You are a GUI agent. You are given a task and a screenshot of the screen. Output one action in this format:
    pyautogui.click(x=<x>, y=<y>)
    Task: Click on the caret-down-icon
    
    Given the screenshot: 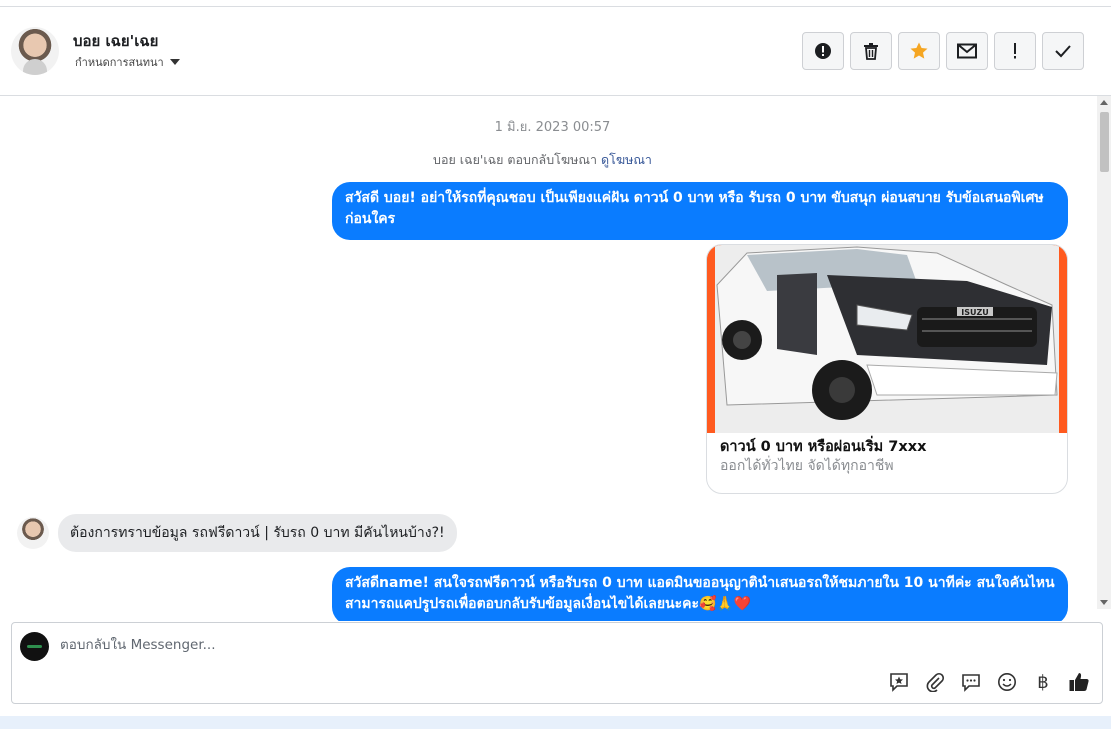 What is the action you would take?
    pyautogui.click(x=174, y=62)
    